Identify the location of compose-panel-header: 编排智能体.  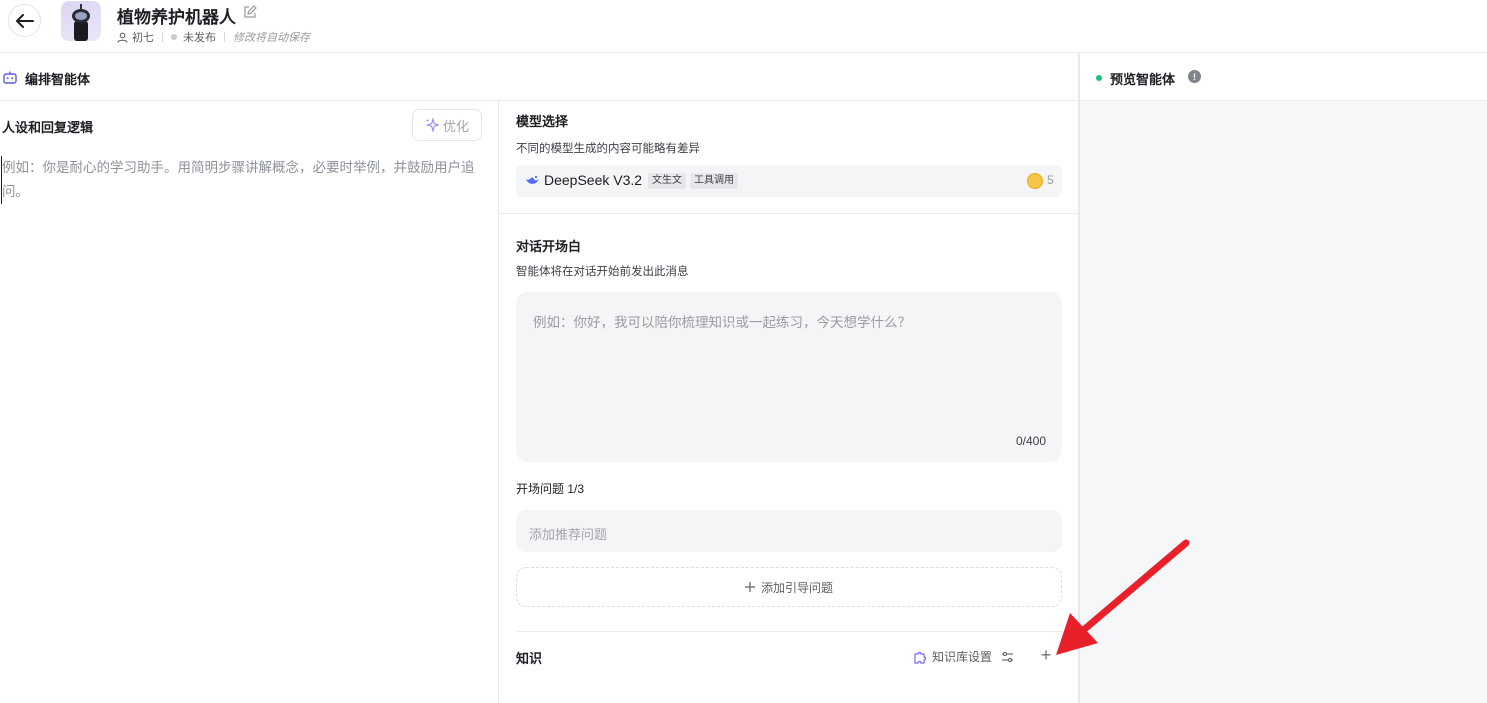
(539, 77).